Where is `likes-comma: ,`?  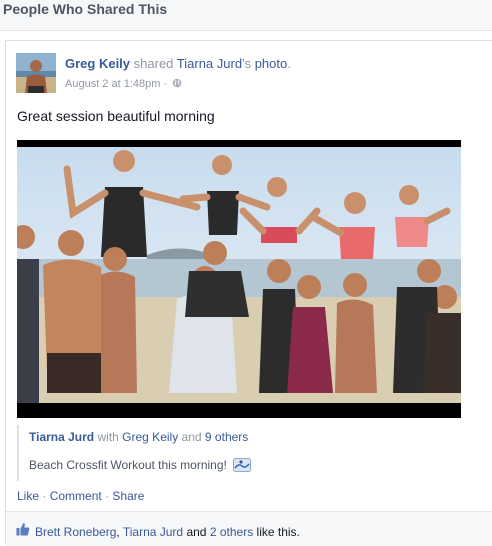
likes-comma: , is located at coordinates (118, 532).